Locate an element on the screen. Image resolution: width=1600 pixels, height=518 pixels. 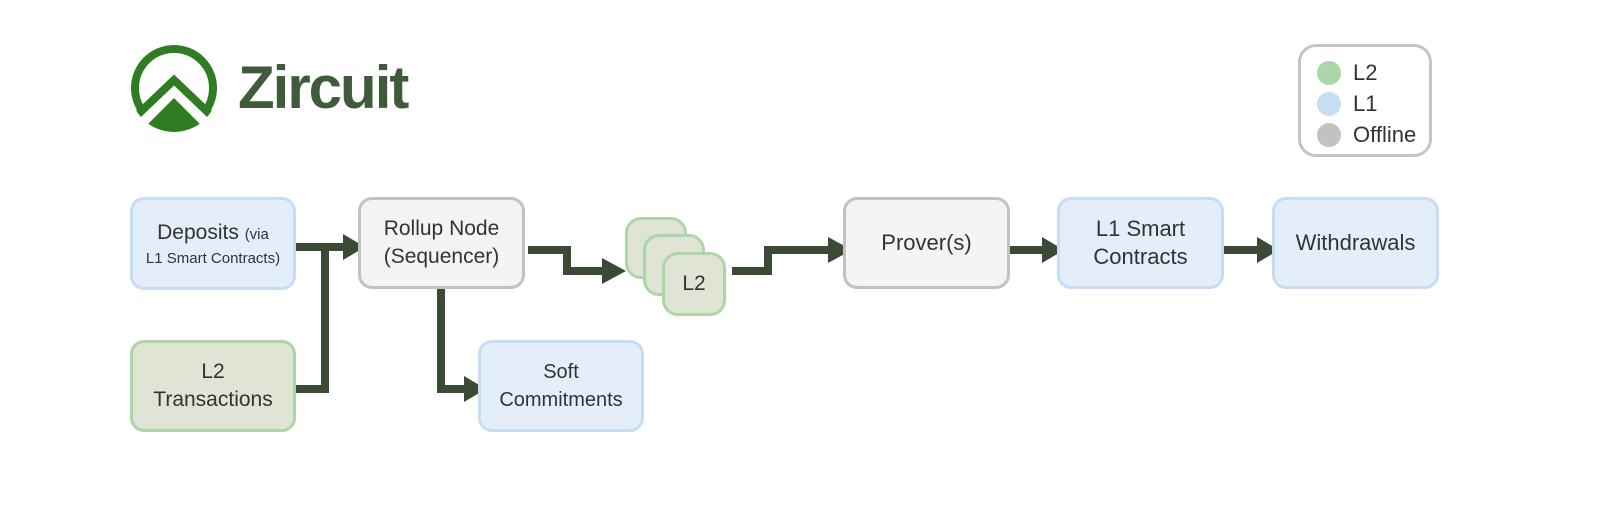
edge-rollup-to-soft is located at coordinates (451, 340).